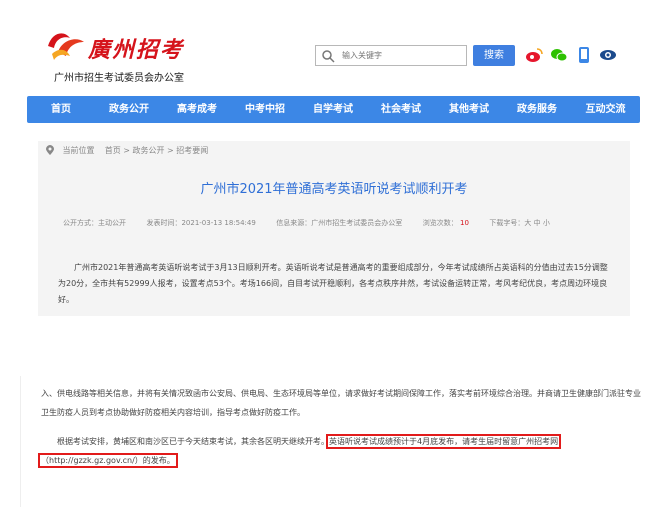  Describe the element at coordinates (333, 346) in the screenshot. I see `blank-gap` at that location.